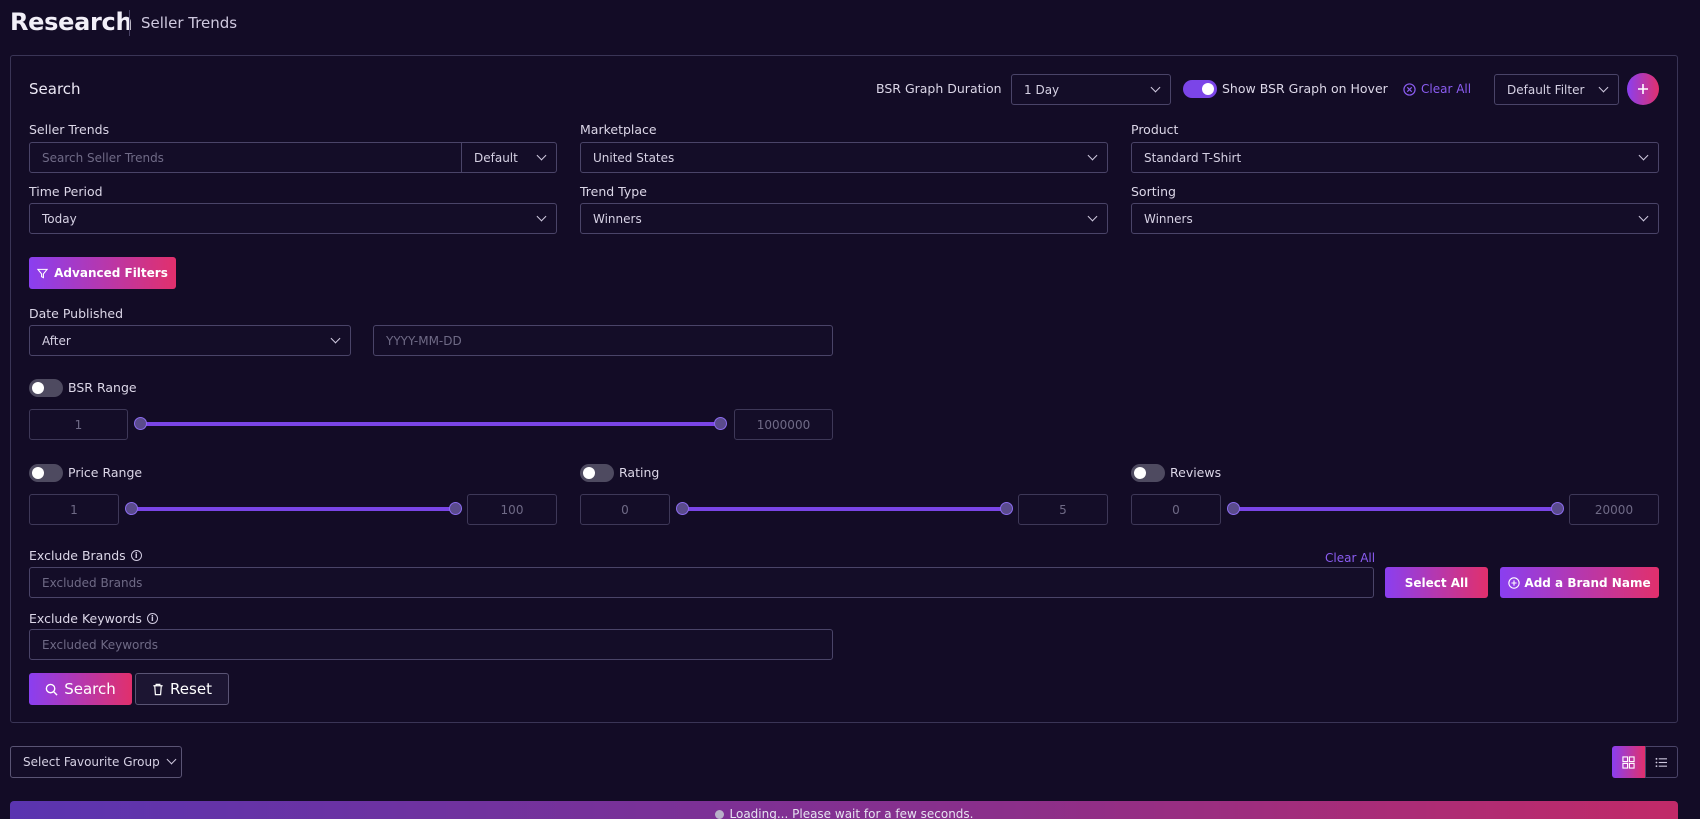  I want to click on default-filter-select: Default Filter, so click(1556, 89).